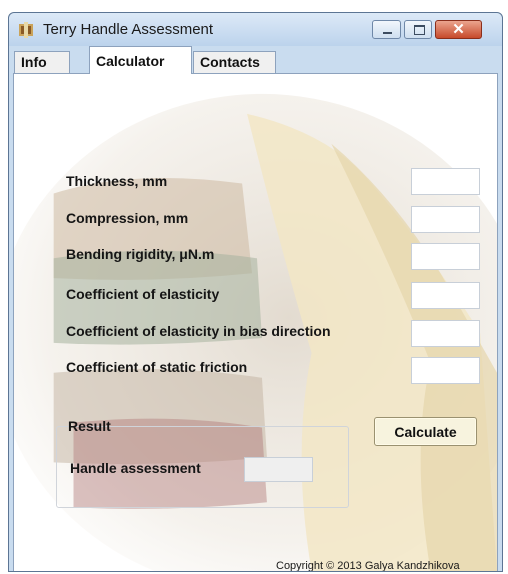 This screenshot has height=574, width=508. I want to click on tab-bar: Info Calculator Contacts, so click(255, 60).